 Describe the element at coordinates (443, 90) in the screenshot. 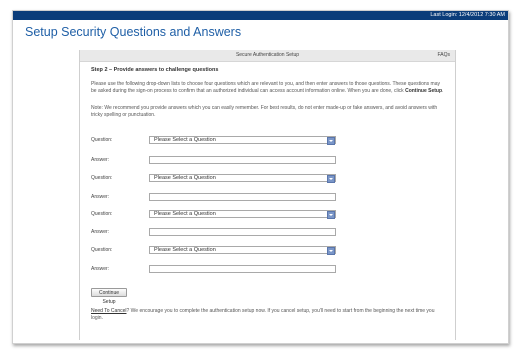

I see `instructions-end: .` at that location.